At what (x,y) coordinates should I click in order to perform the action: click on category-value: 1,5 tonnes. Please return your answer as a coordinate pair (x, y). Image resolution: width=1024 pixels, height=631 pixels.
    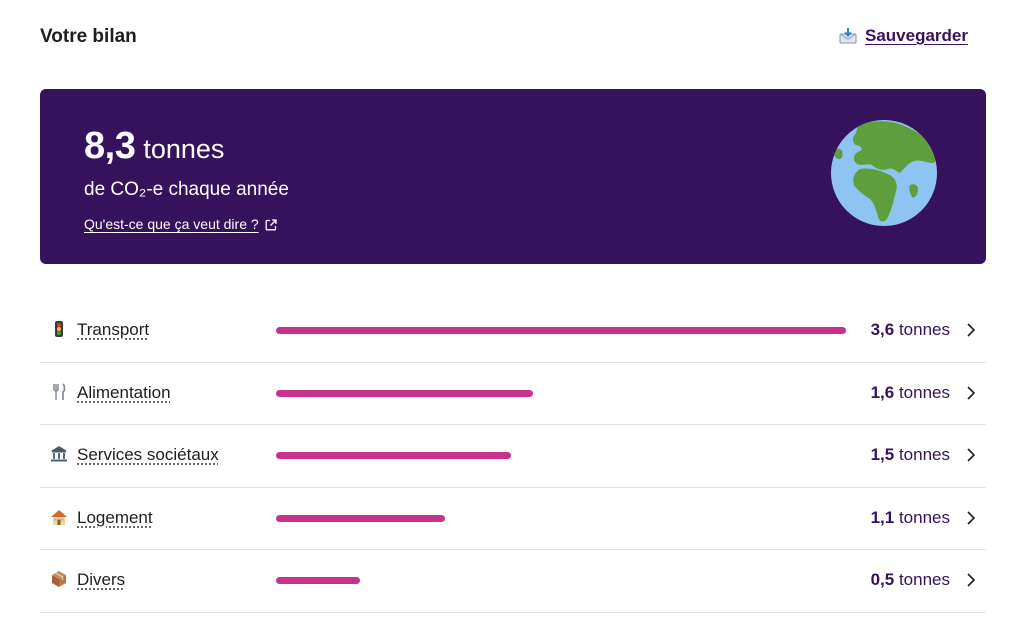
    Looking at the image, I should click on (910, 455).